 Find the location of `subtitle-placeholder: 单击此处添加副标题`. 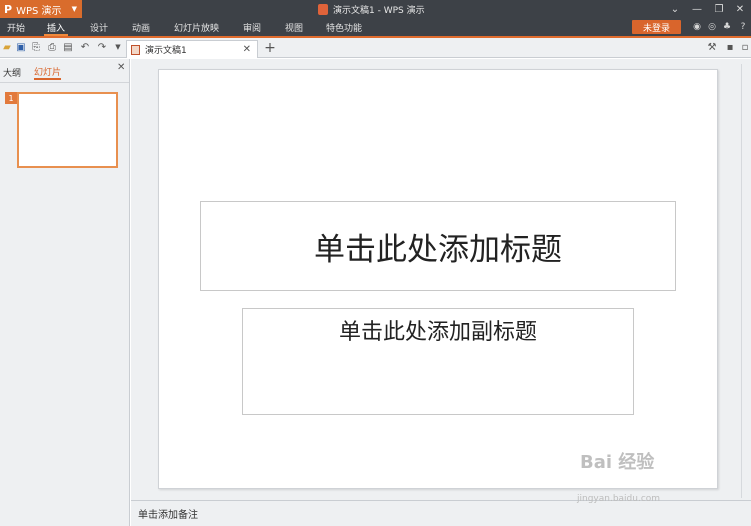

subtitle-placeholder: 单击此处添加副标题 is located at coordinates (438, 361).